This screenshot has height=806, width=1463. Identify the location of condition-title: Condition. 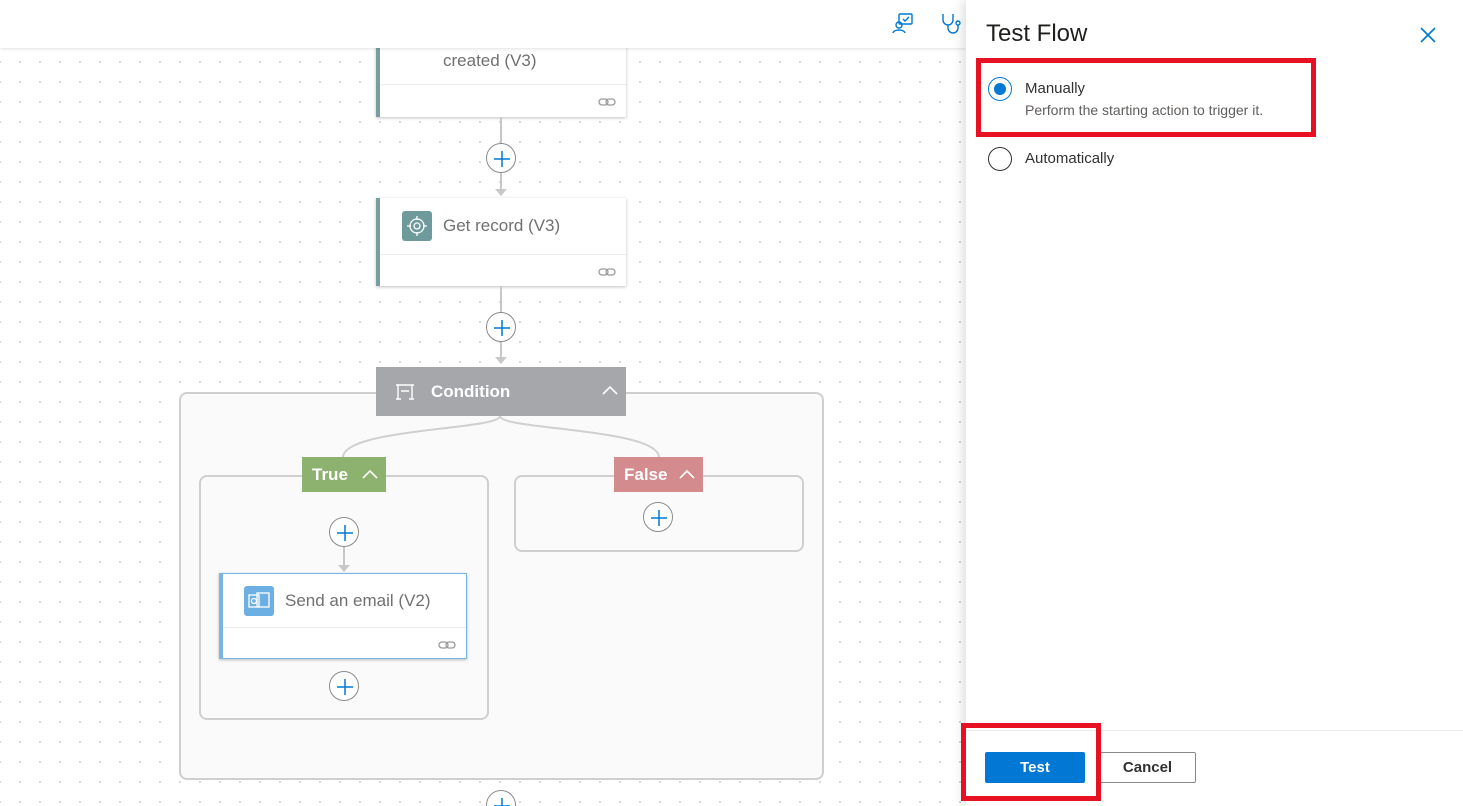
(471, 391).